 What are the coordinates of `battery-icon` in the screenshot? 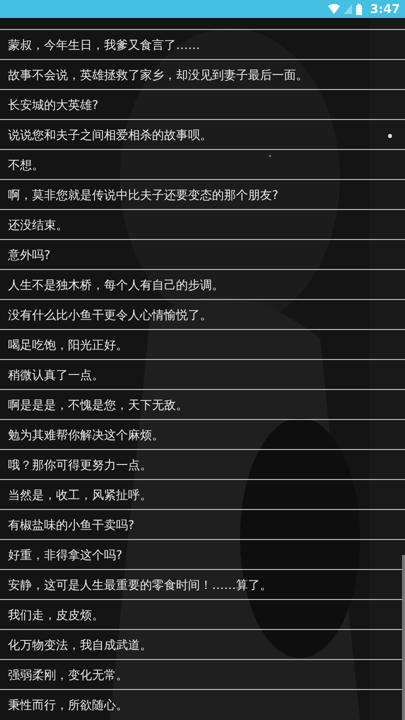 It's located at (359, 9).